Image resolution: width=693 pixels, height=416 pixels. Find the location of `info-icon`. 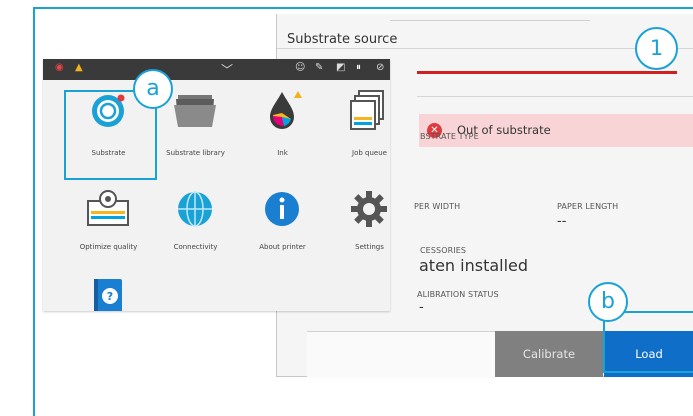

info-icon is located at coordinates (282, 209).